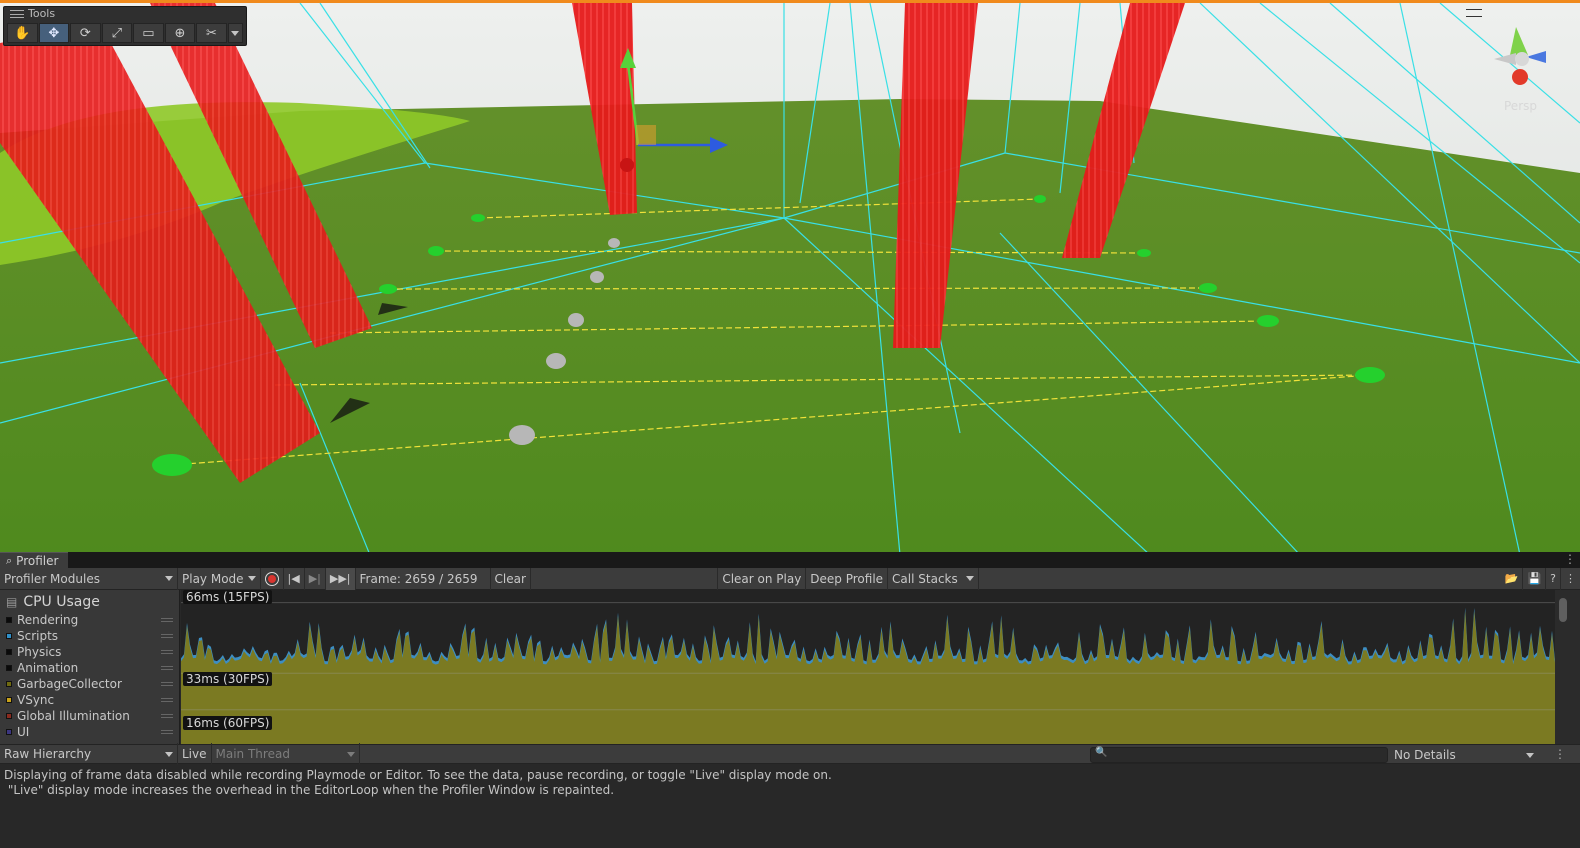 The height and width of the screenshot is (848, 1580). What do you see at coordinates (36, 700) in the screenshot?
I see `module-label: VSync` at bounding box center [36, 700].